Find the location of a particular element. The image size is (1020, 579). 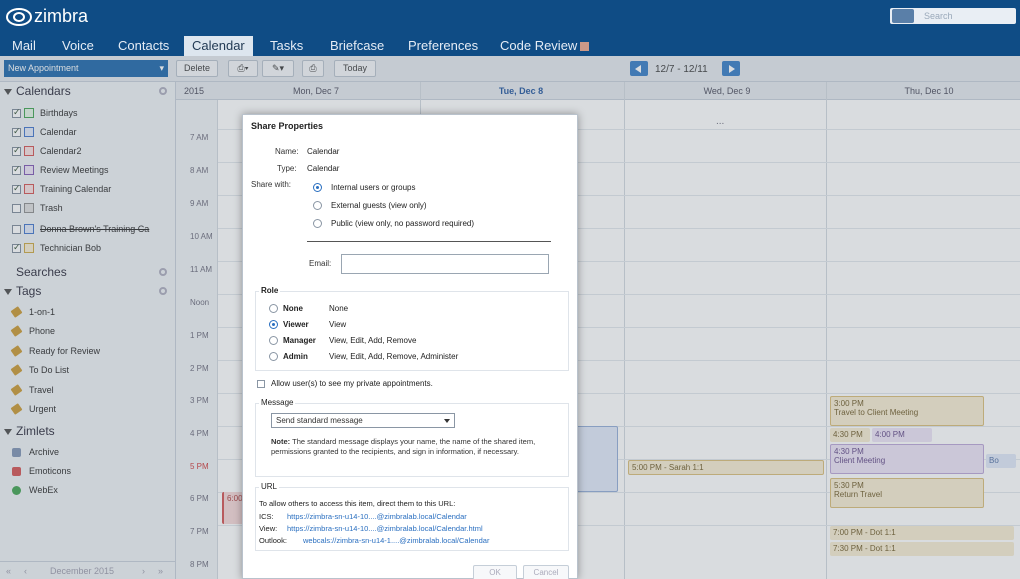

calendar-item-review-meetings: Review Meetings is located at coordinates (60, 170).